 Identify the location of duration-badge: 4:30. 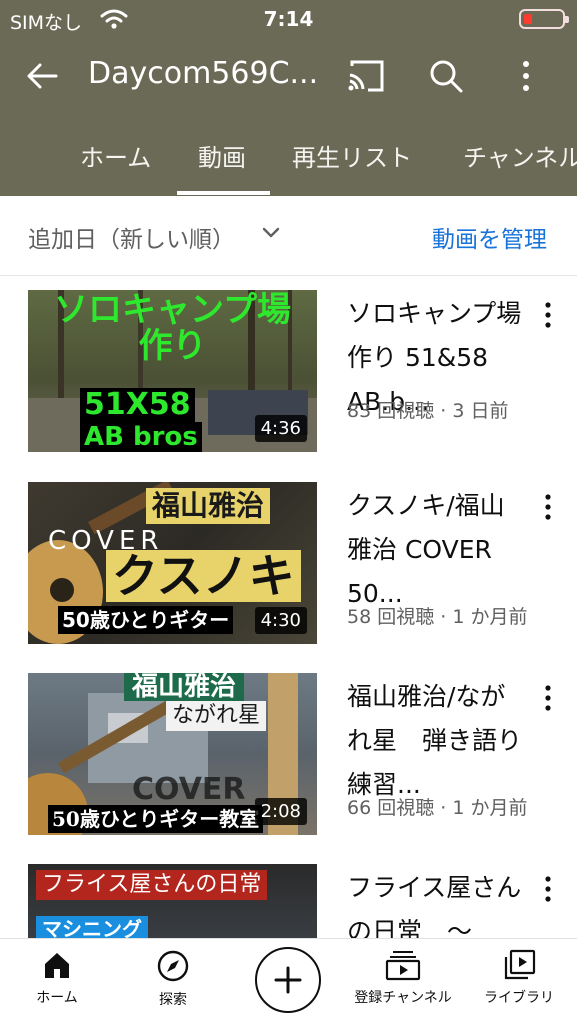
(280, 620).